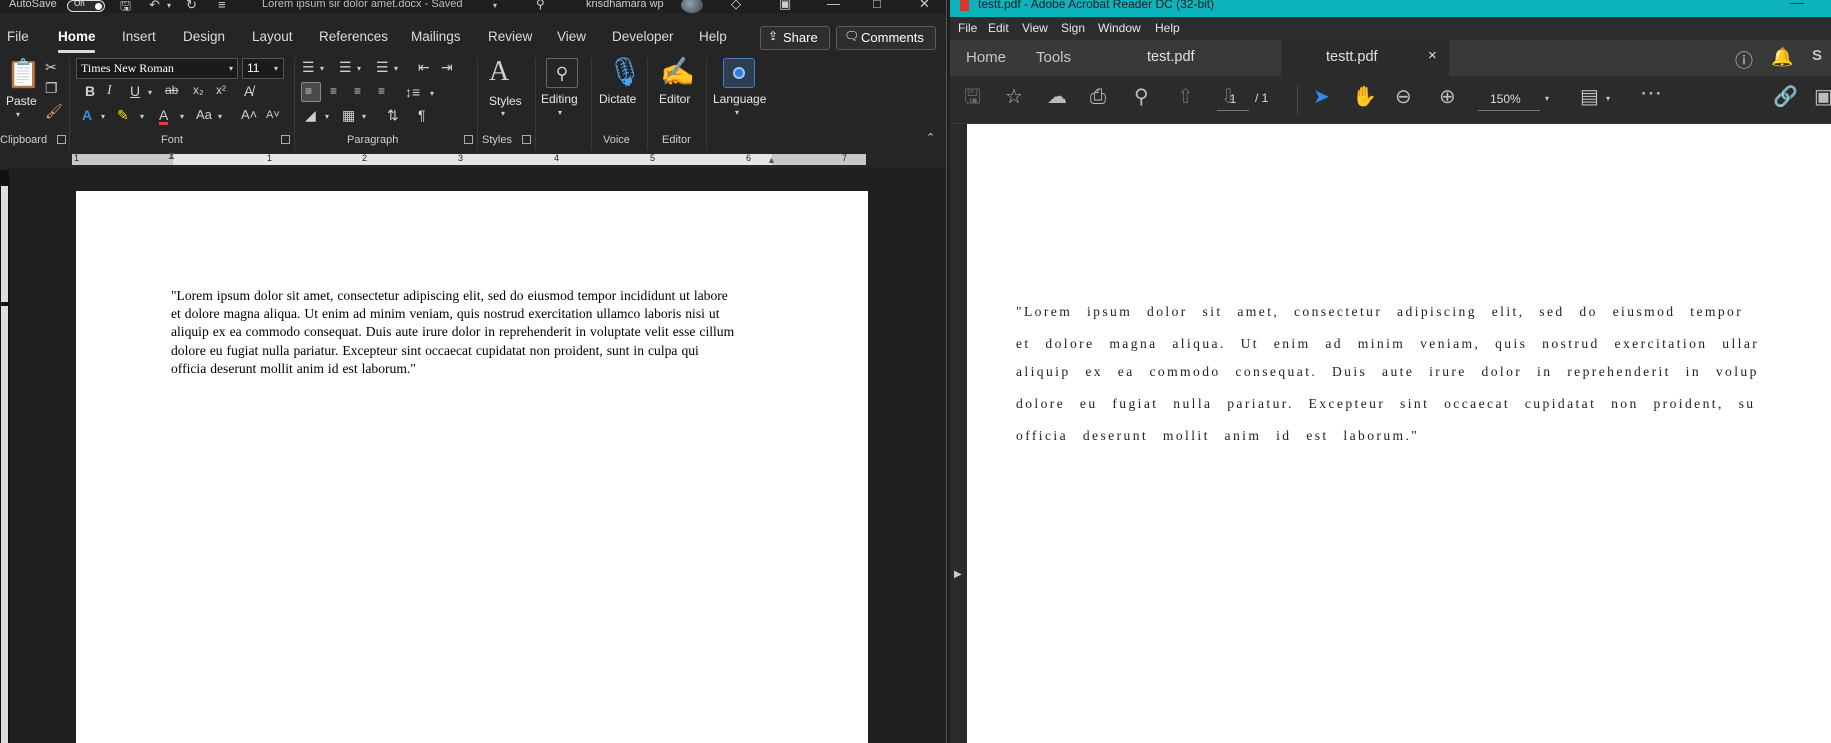 The height and width of the screenshot is (743, 1831). I want to click on menu-sign: Sign, so click(1073, 28).